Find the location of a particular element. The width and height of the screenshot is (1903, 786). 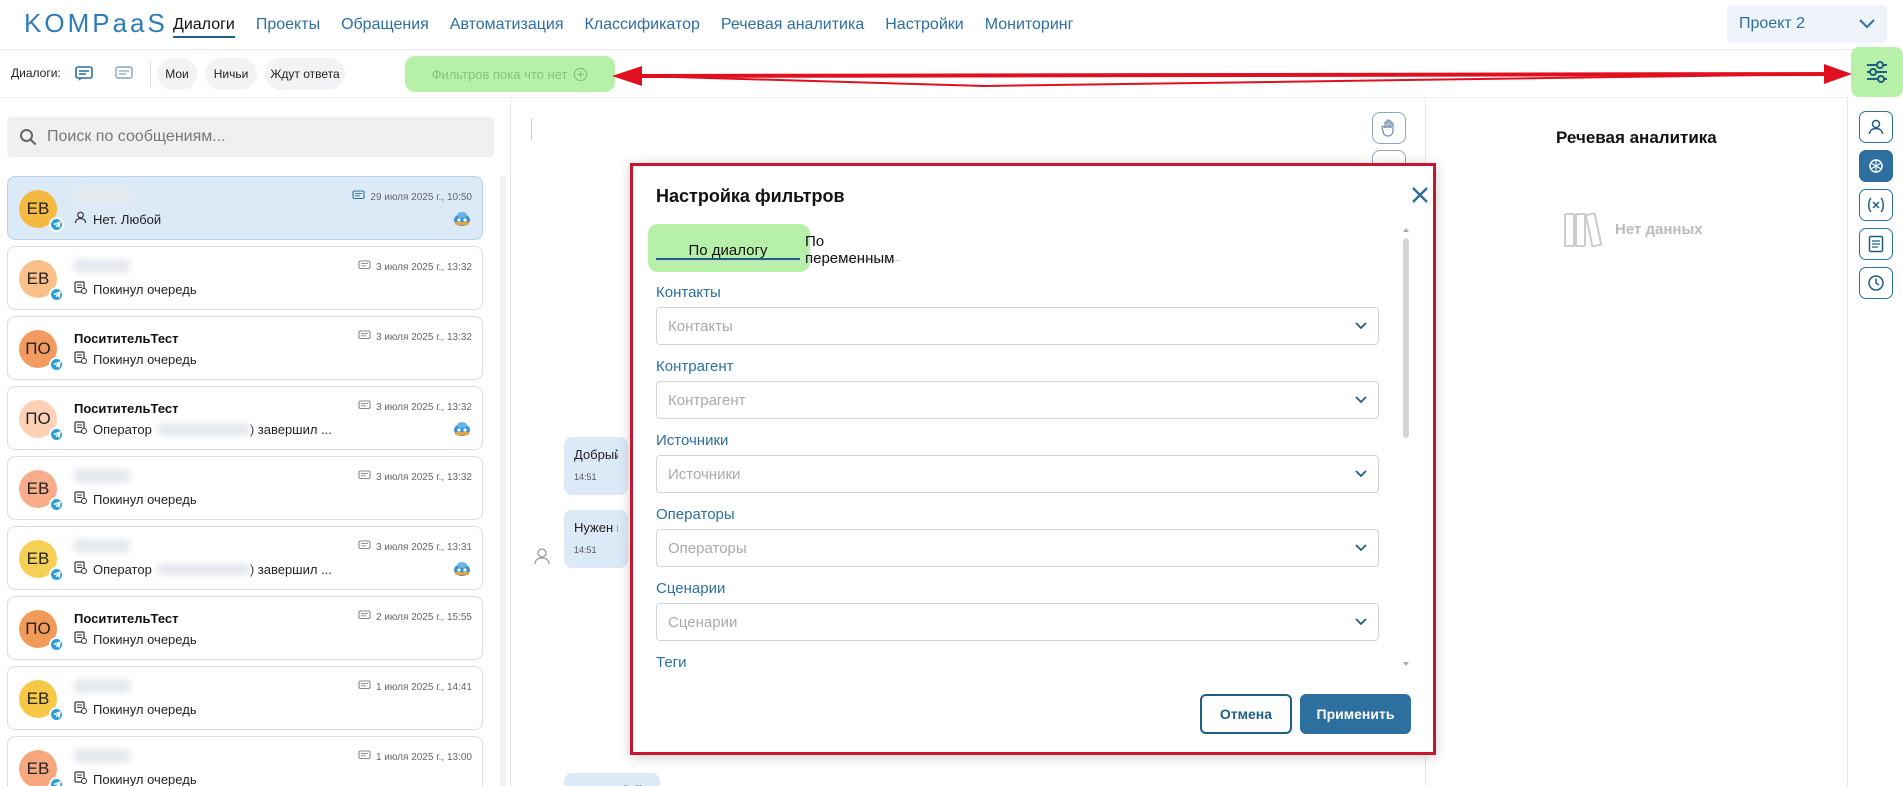

nav-item: Автоматизация is located at coordinates (507, 25).